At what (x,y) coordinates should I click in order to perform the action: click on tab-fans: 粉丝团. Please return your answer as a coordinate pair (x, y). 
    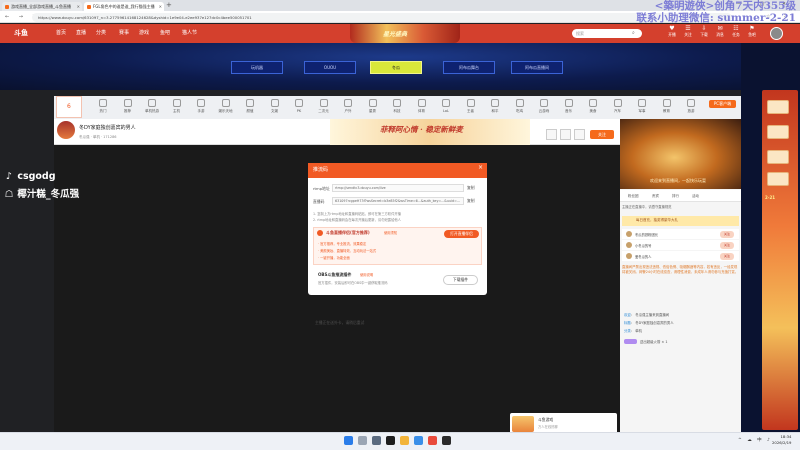
    Looking at the image, I should click on (633, 196).